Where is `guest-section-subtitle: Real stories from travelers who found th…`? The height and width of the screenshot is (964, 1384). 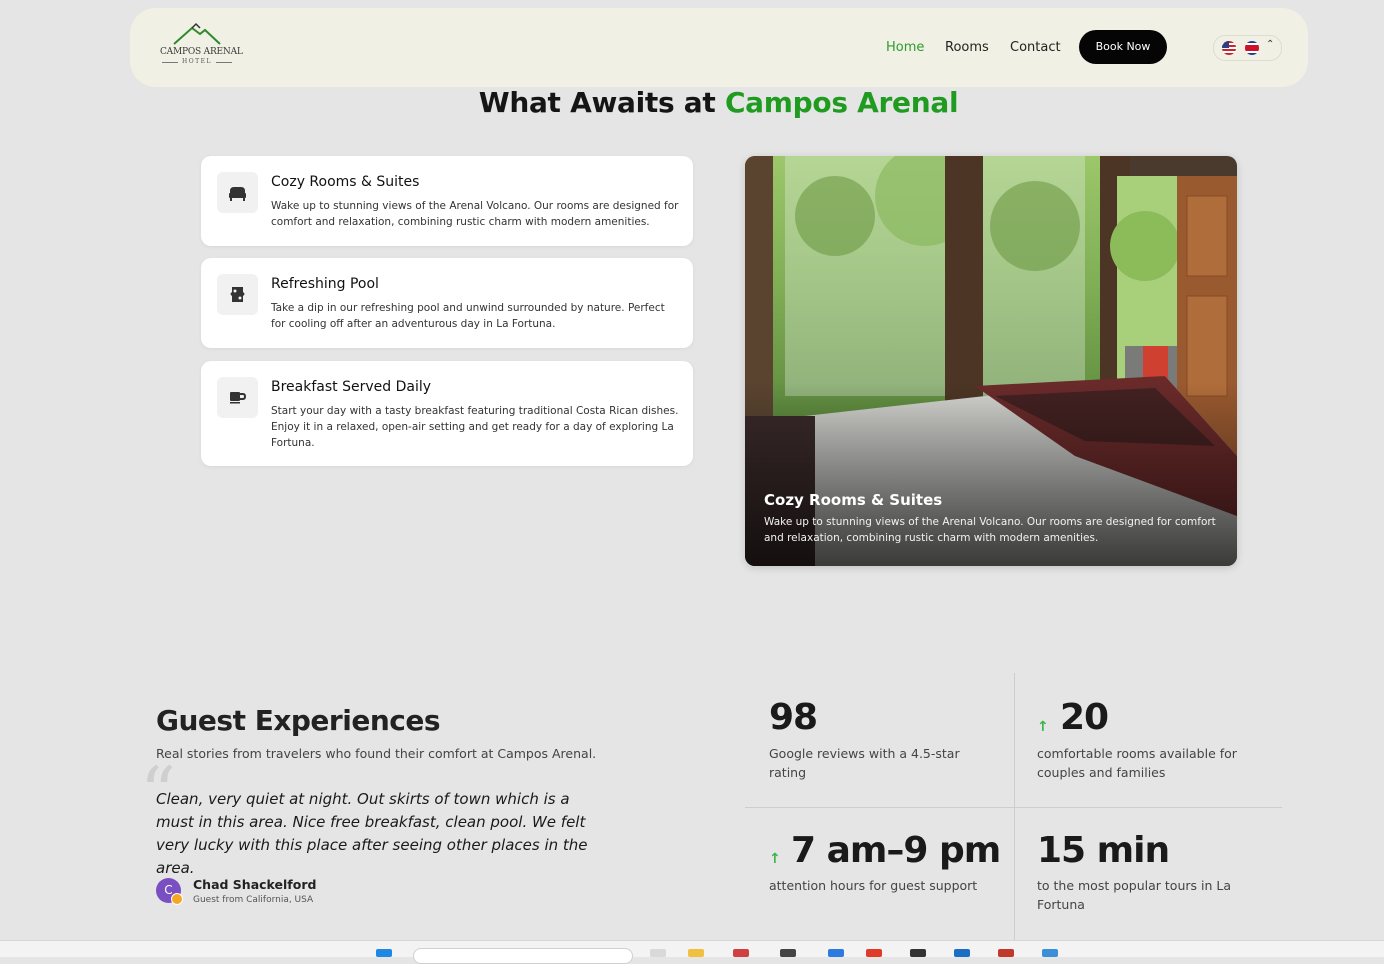
guest-section-subtitle: Real stories from travelers who found th… is located at coordinates (376, 753).